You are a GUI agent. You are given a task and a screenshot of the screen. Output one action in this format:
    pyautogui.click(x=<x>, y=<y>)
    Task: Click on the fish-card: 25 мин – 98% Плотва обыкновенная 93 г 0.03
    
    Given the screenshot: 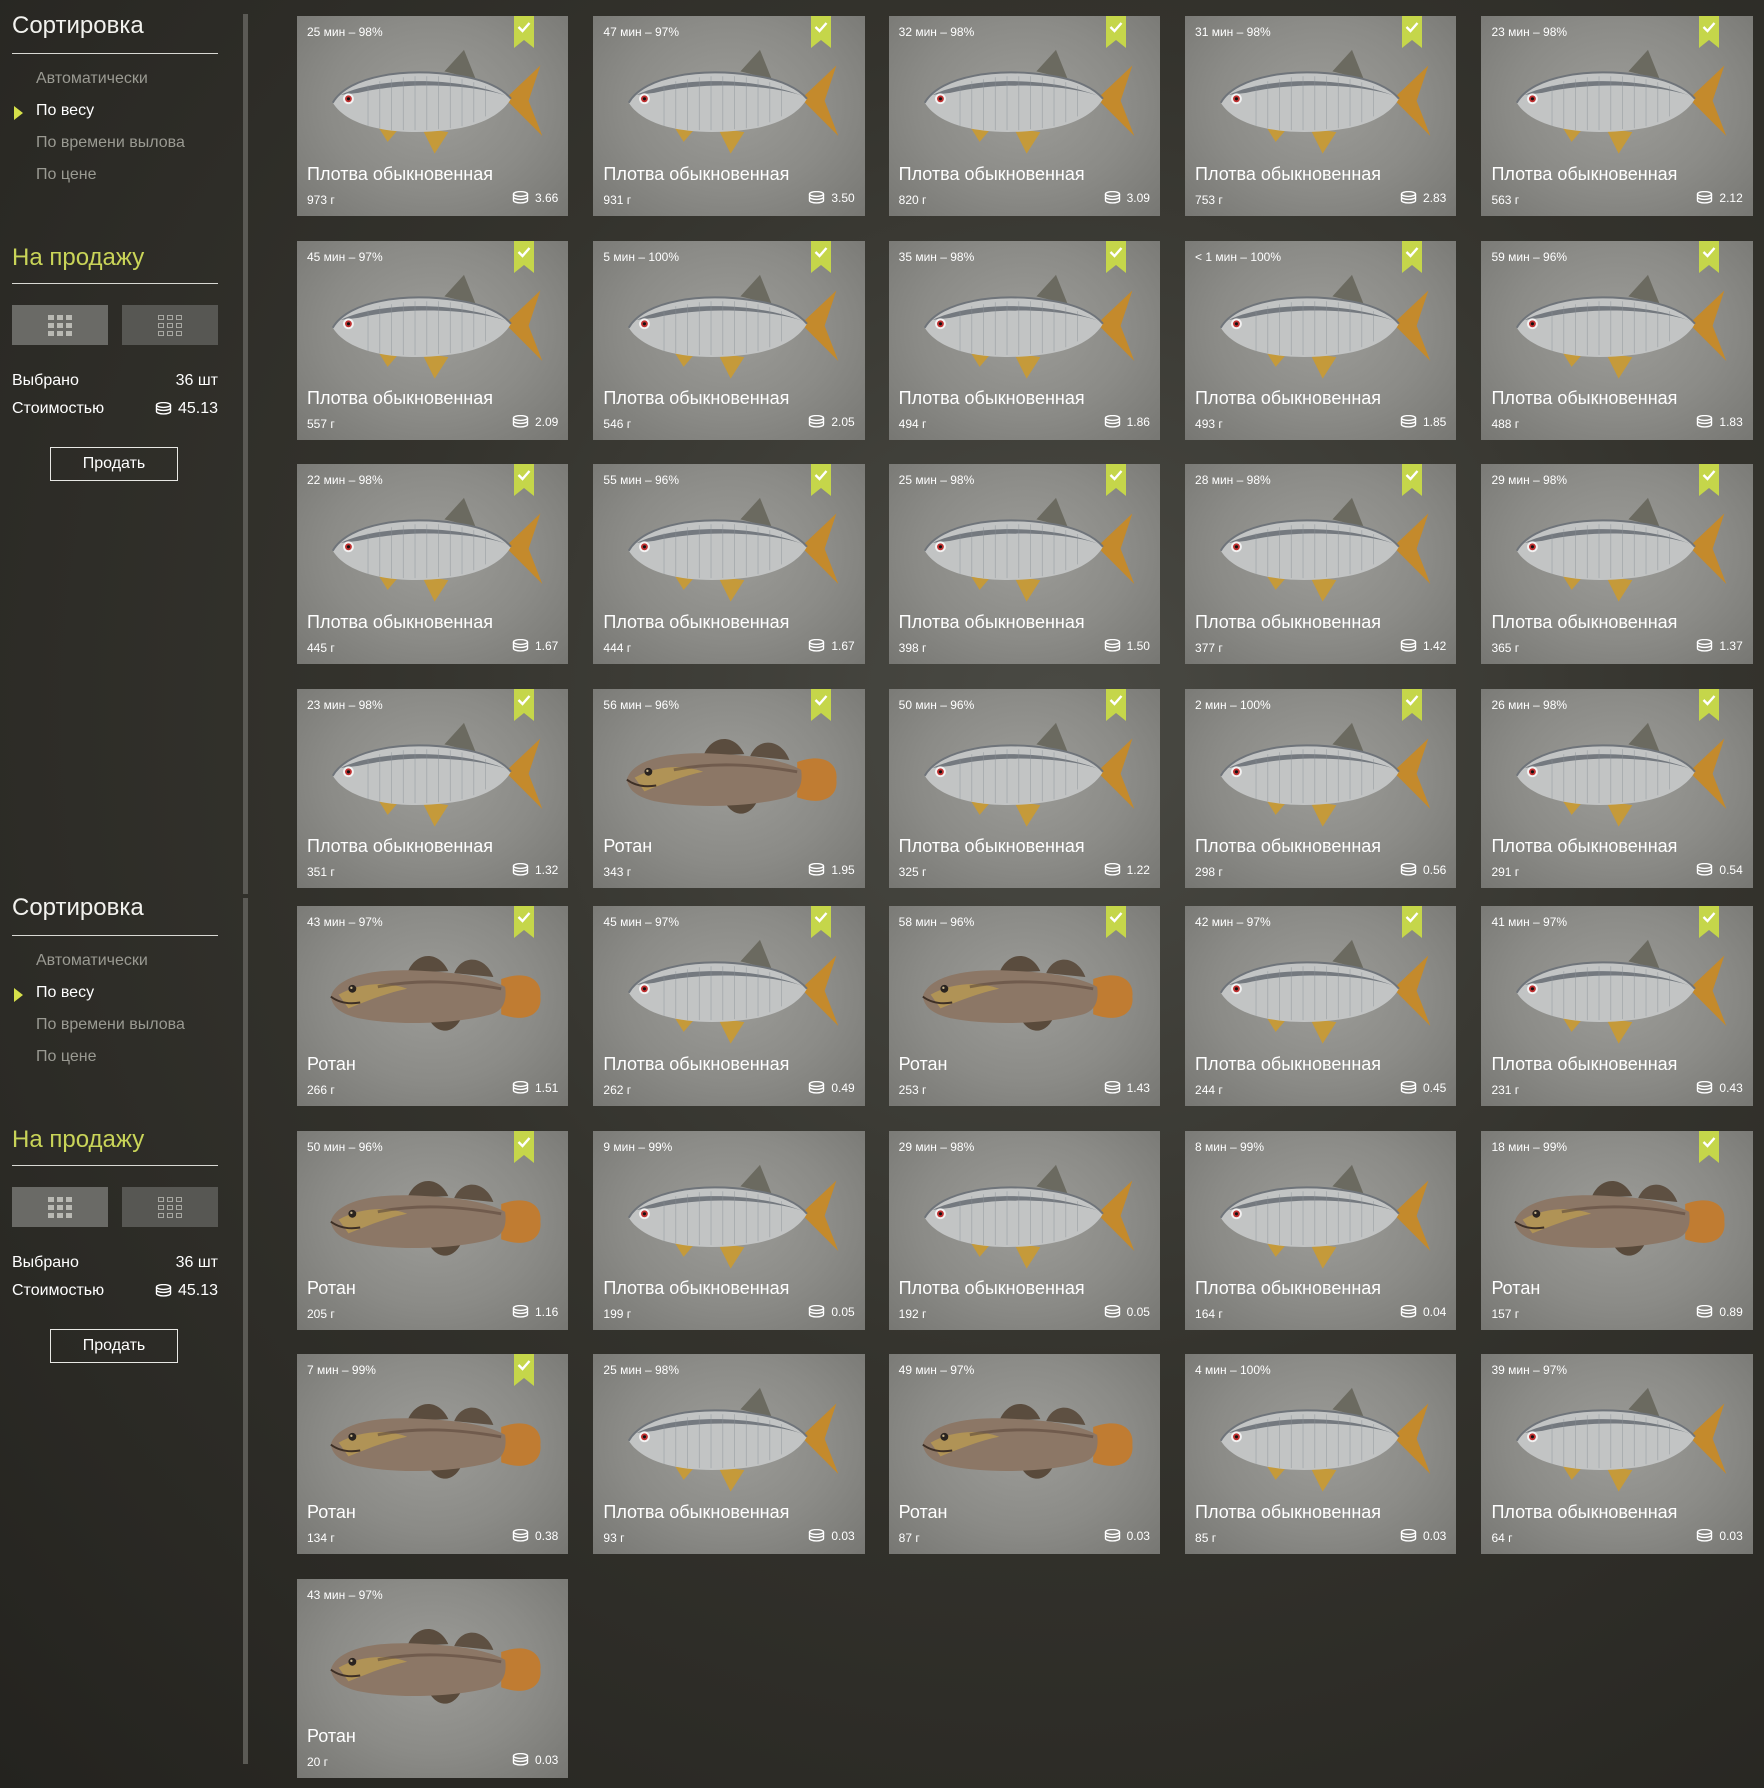 What is the action you would take?
    pyautogui.click(x=729, y=1454)
    